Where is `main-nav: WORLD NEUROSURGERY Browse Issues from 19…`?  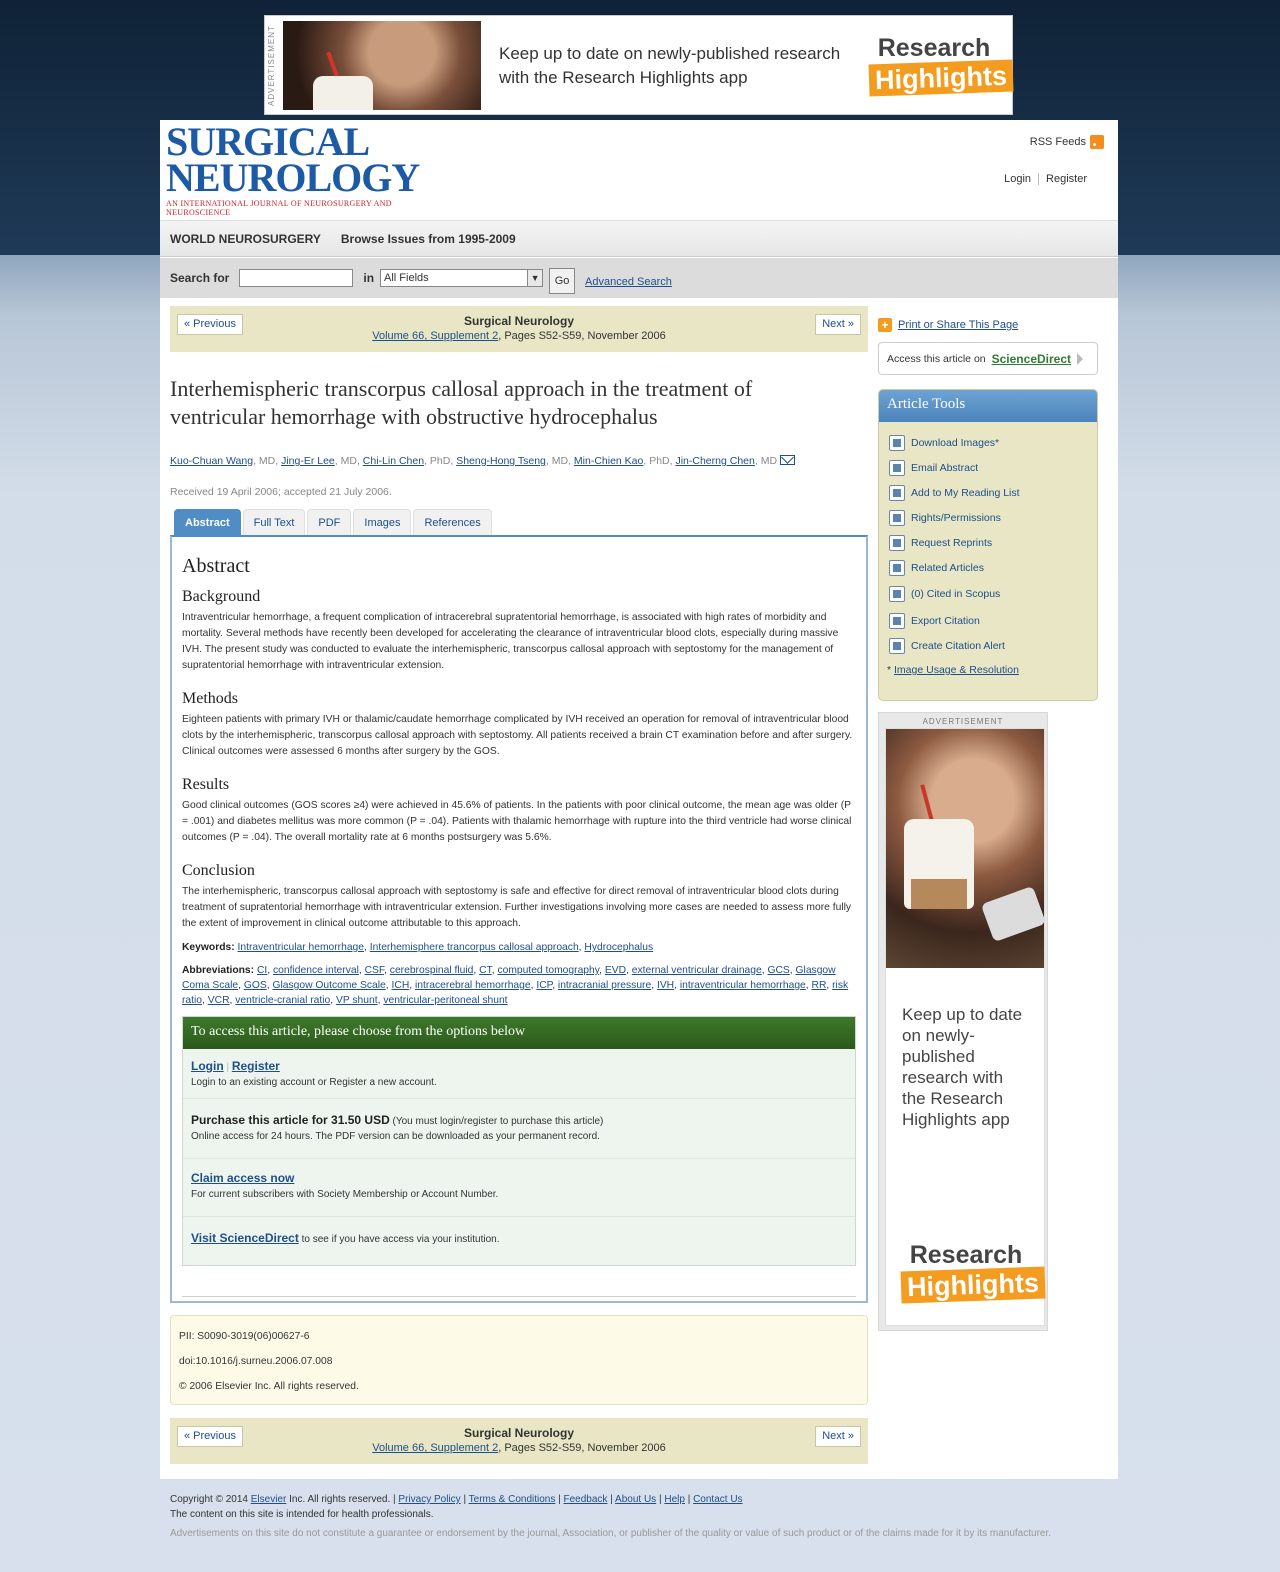 main-nav: WORLD NEUROSURGERY Browse Issues from 19… is located at coordinates (639, 238).